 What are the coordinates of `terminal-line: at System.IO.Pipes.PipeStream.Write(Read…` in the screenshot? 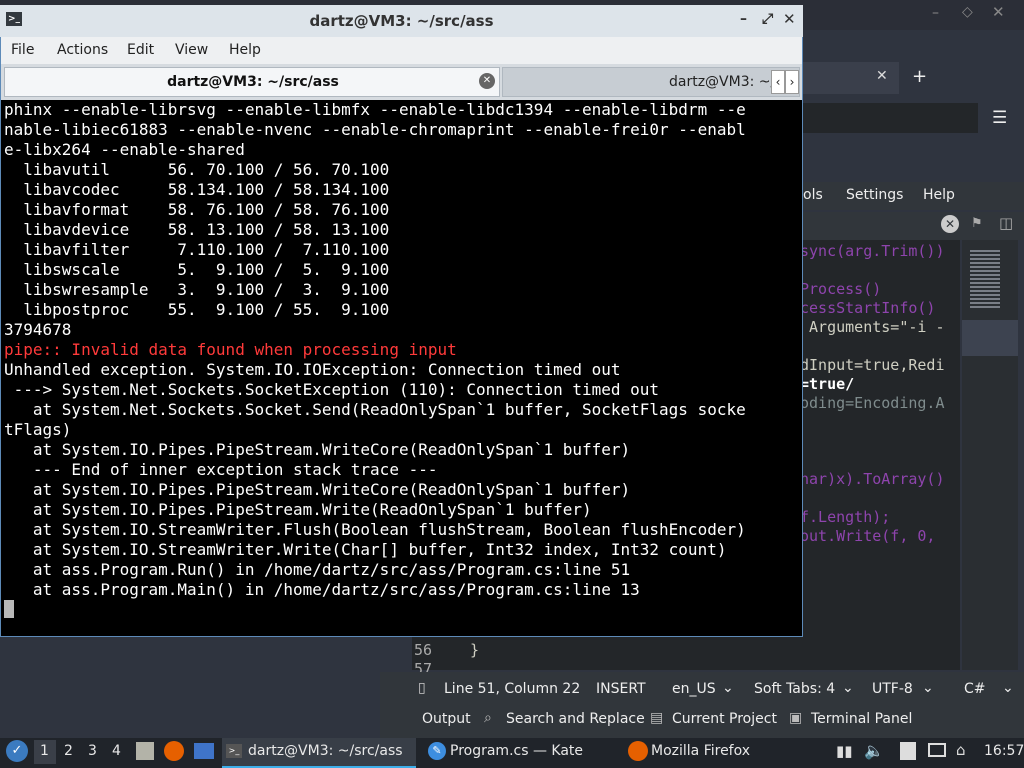 It's located at (298, 509).